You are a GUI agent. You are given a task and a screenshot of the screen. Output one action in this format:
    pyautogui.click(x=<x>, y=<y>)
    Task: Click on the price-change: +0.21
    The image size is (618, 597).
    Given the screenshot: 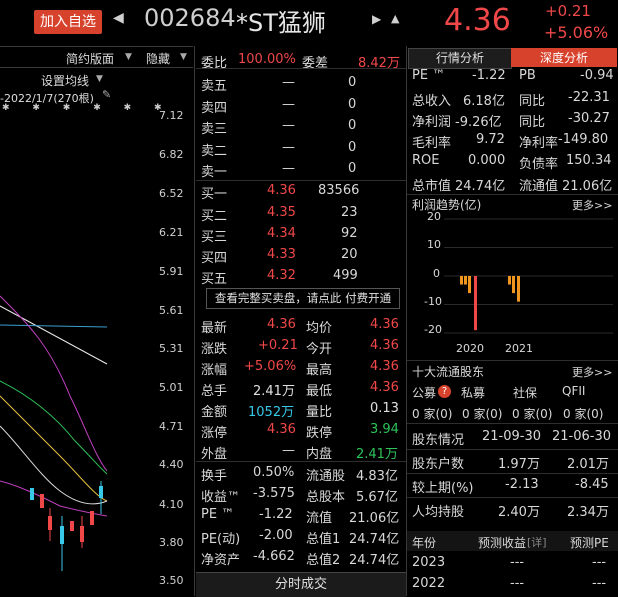 What is the action you would take?
    pyautogui.click(x=568, y=11)
    